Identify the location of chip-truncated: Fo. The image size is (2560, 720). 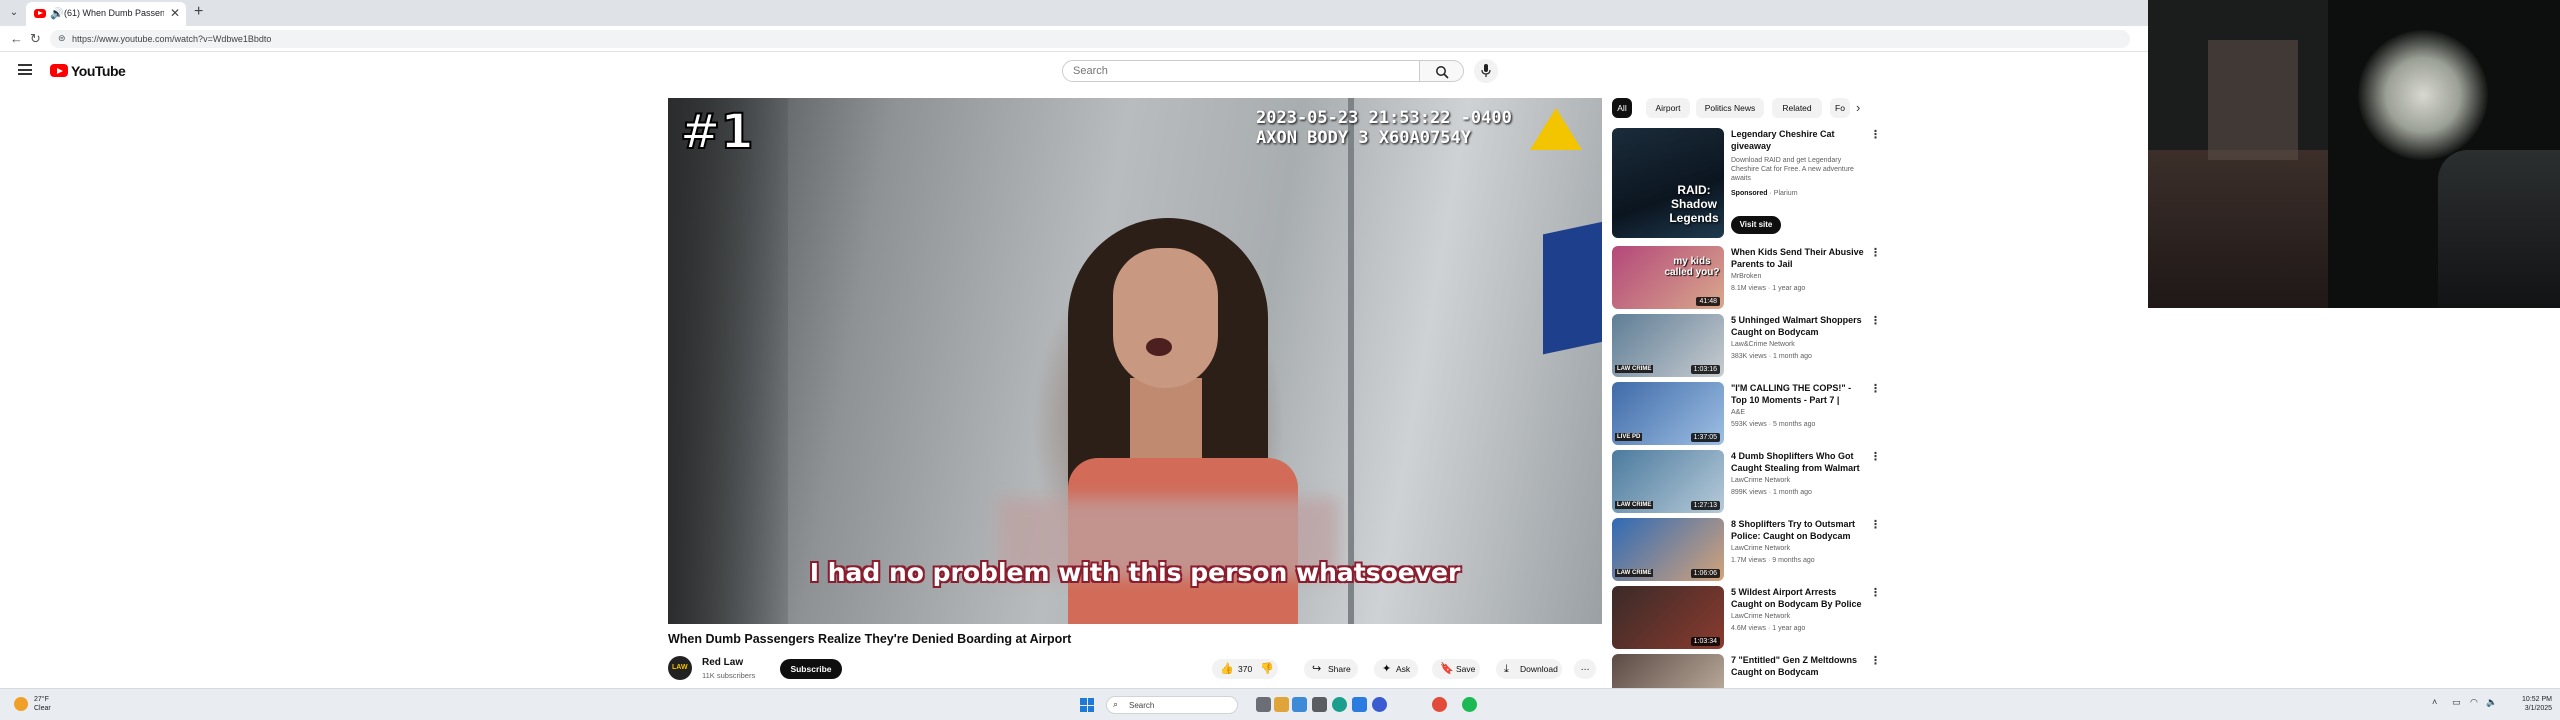
(1840, 108).